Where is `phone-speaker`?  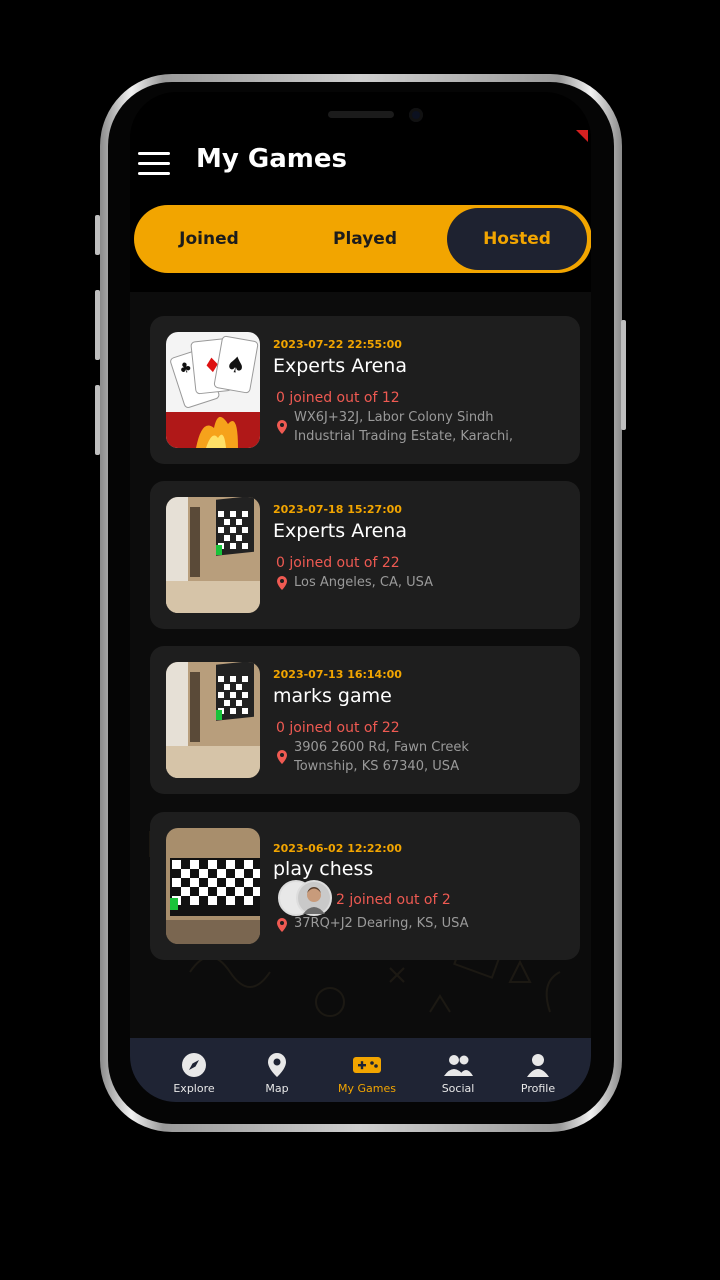
phone-speaker is located at coordinates (361, 114).